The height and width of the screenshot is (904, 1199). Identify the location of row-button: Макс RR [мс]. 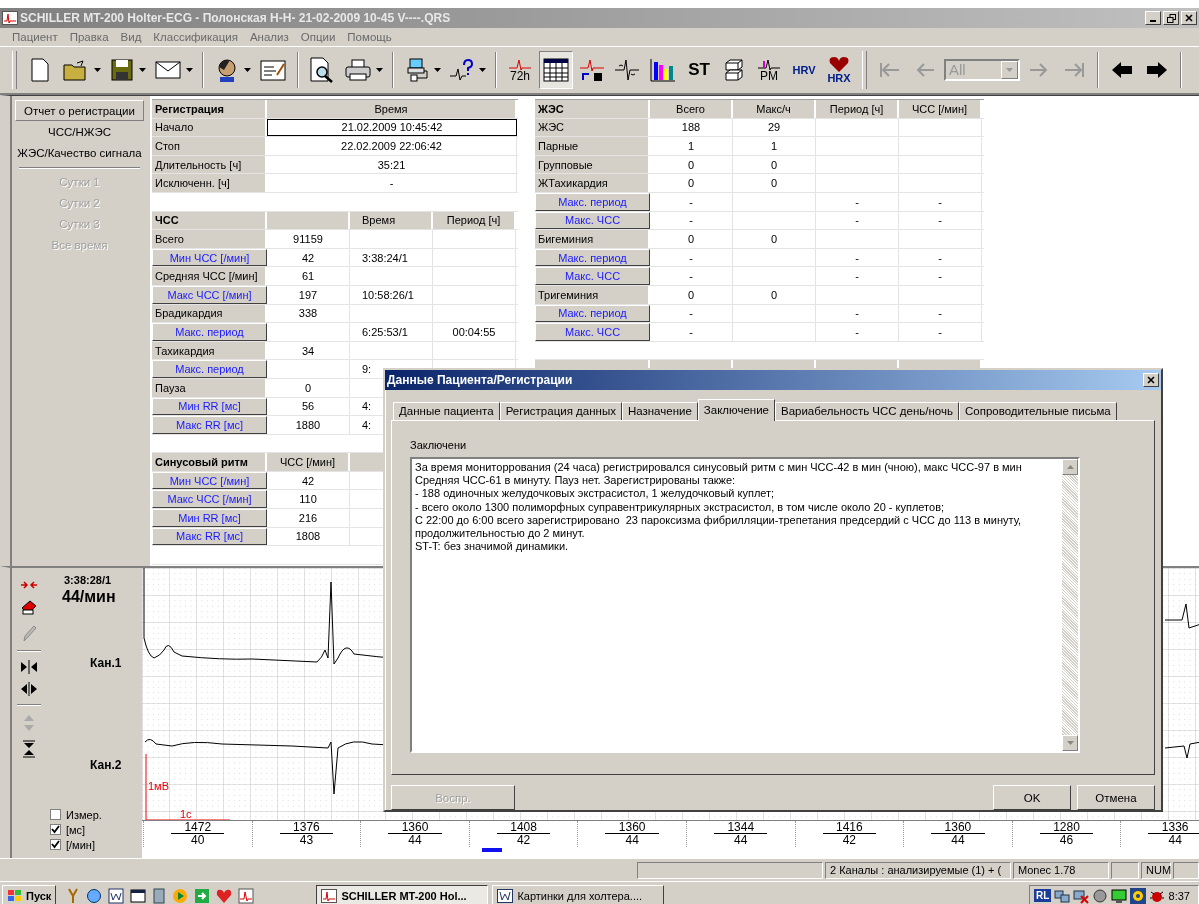
(209, 425).